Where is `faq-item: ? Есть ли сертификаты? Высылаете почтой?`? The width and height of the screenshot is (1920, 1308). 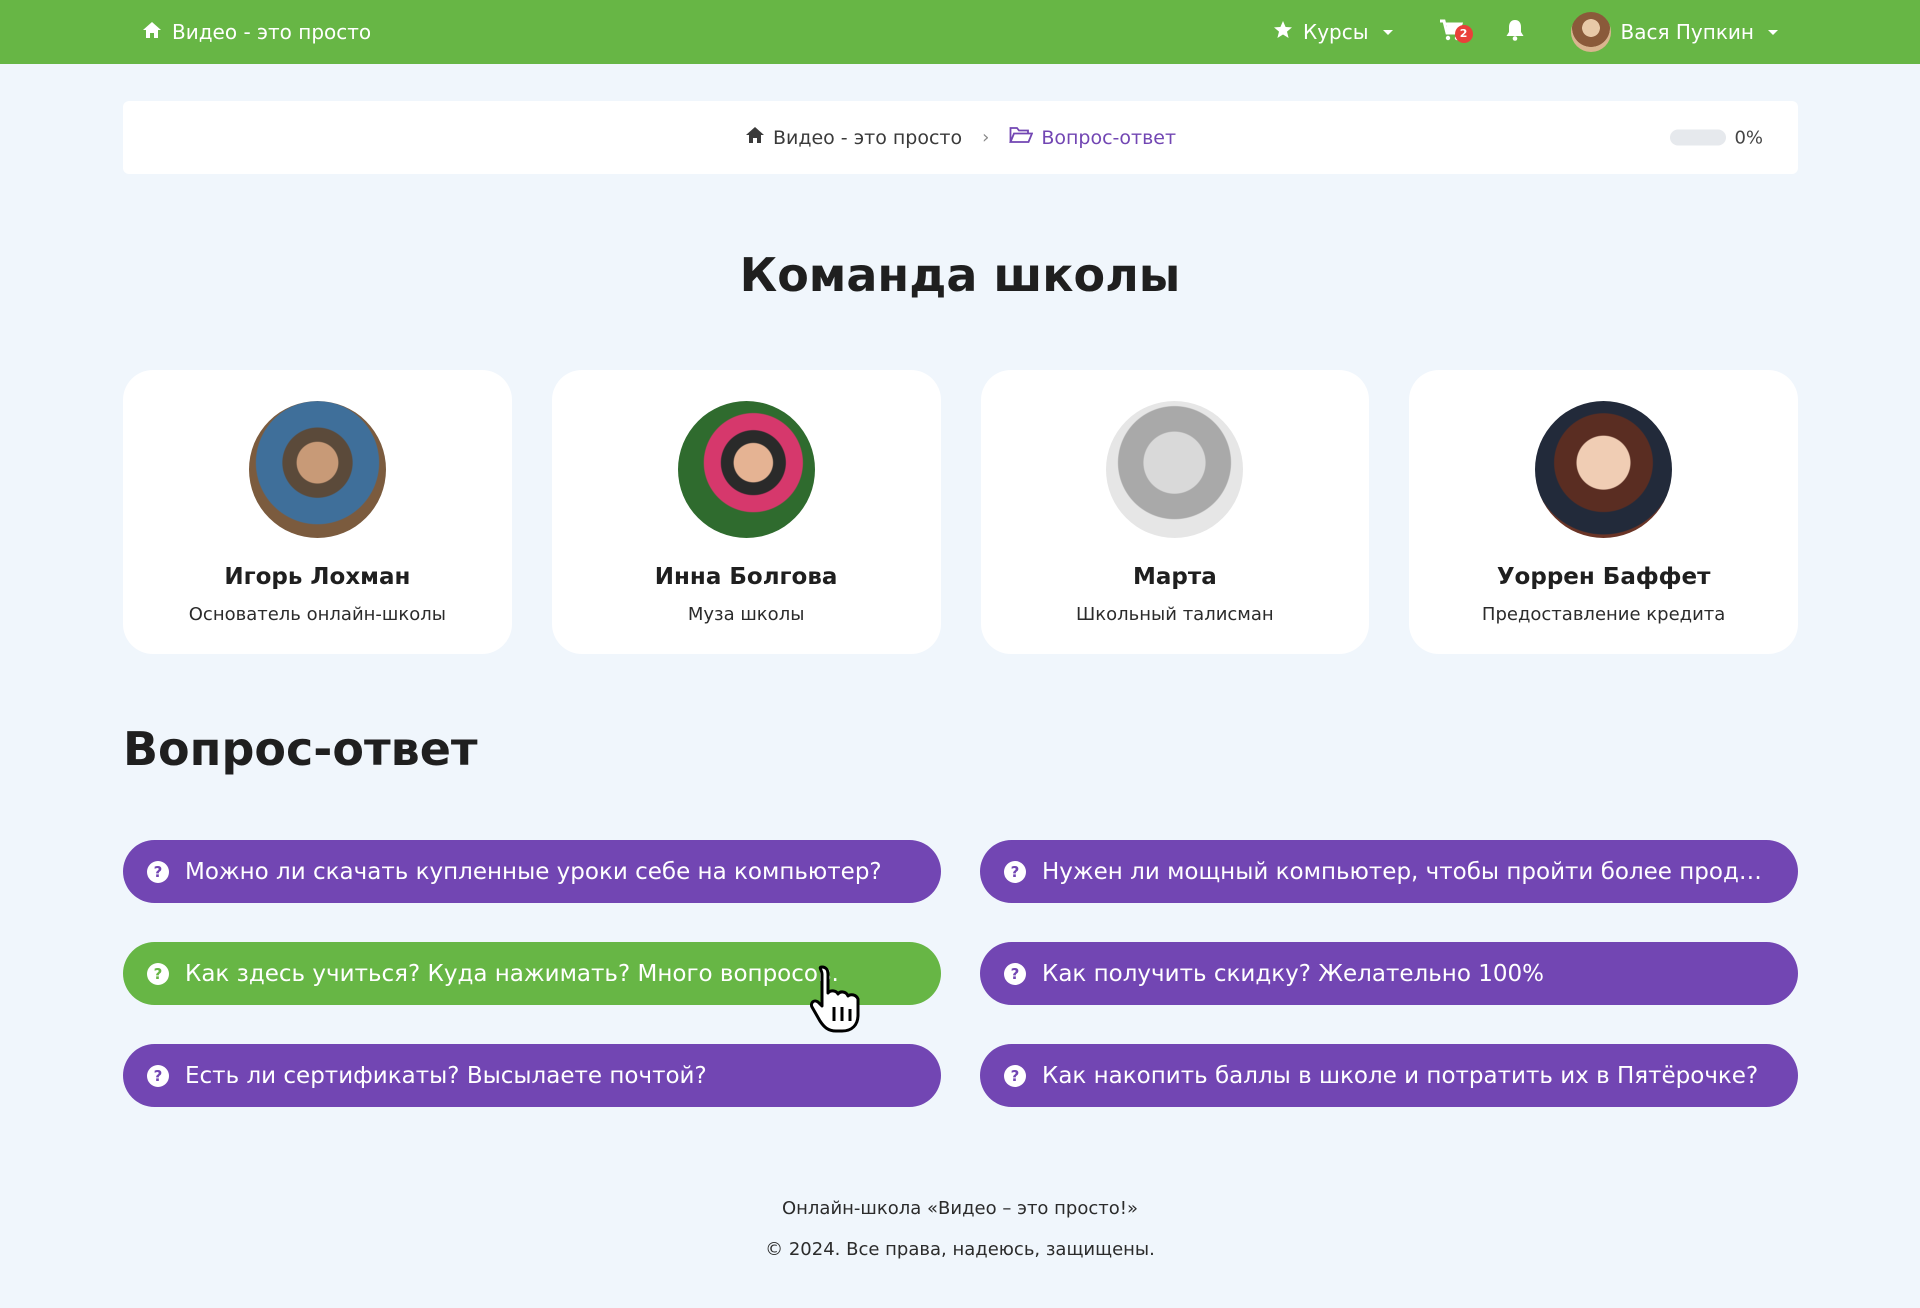 faq-item: ? Есть ли сертификаты? Высылаете почтой? is located at coordinates (532, 1075).